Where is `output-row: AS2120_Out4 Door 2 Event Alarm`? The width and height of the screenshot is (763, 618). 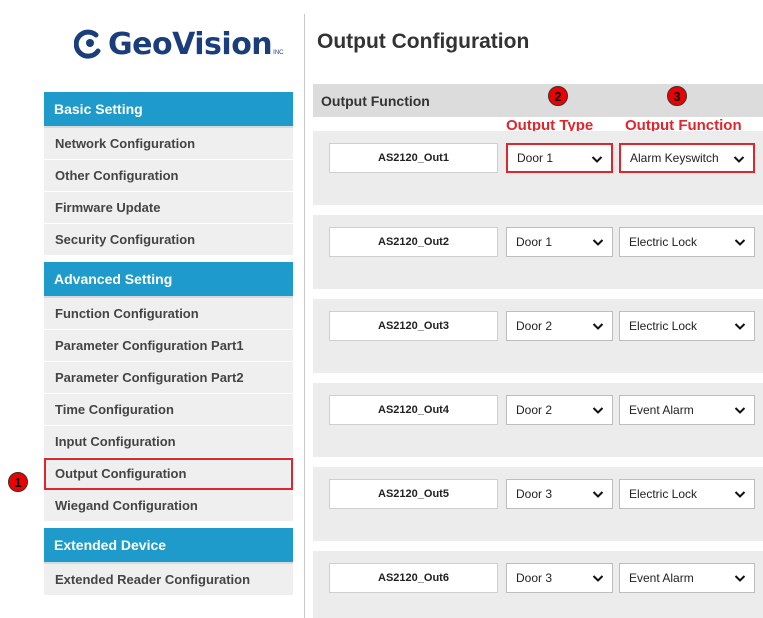 output-row: AS2120_Out4 Door 2 Event Alarm is located at coordinates (538, 420).